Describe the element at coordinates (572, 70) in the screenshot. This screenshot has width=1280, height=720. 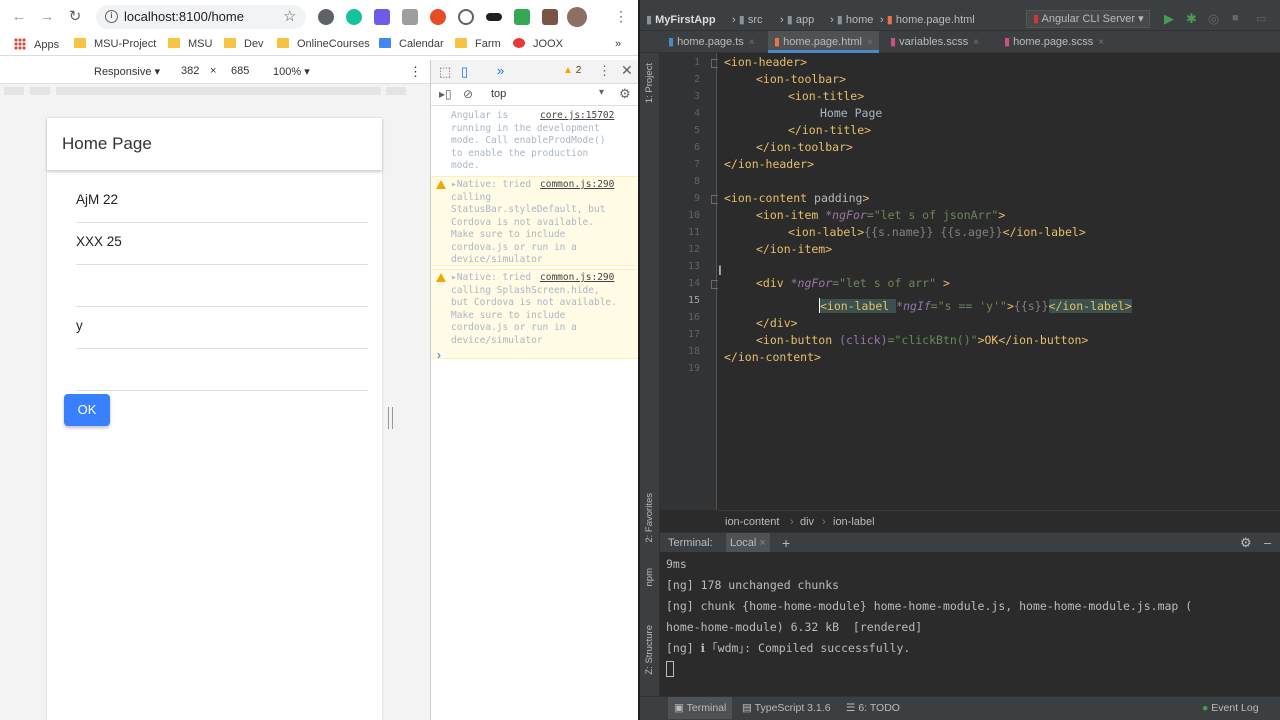
I see `warning-count-badge: ▲ 2` at that location.